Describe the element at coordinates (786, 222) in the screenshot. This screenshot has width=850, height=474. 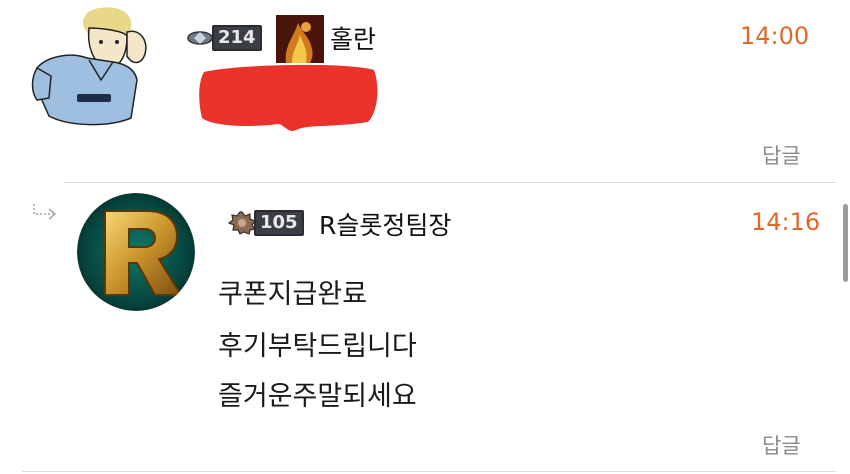
I see `comment-time: 14:16` at that location.